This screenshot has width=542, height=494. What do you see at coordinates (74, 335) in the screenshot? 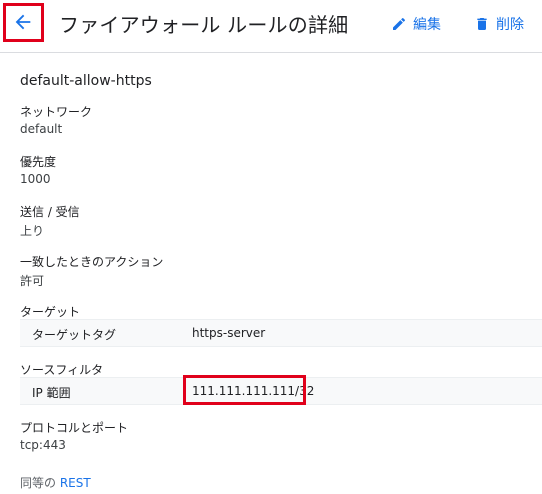
I see `target-tags-key: ターゲットタグ` at bounding box center [74, 335].